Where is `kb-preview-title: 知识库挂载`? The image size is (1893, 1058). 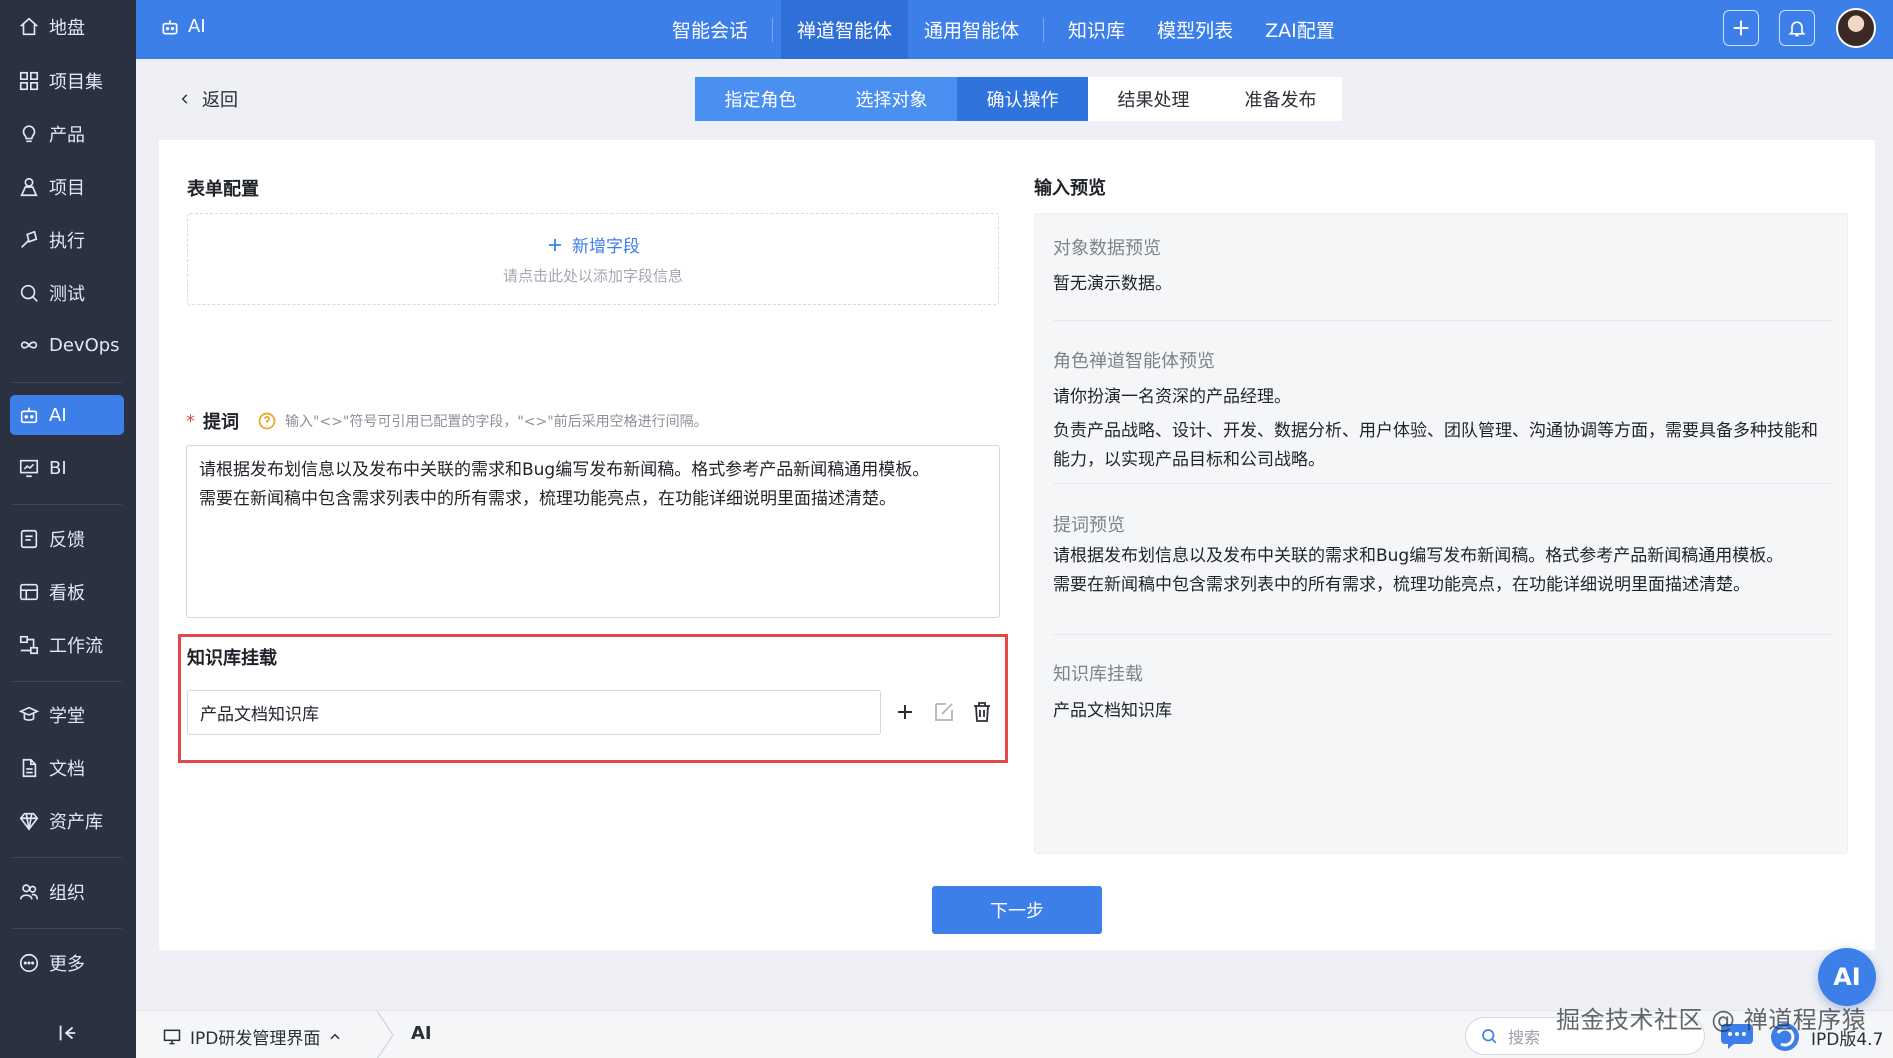 kb-preview-title: 知识库挂载 is located at coordinates (1098, 674).